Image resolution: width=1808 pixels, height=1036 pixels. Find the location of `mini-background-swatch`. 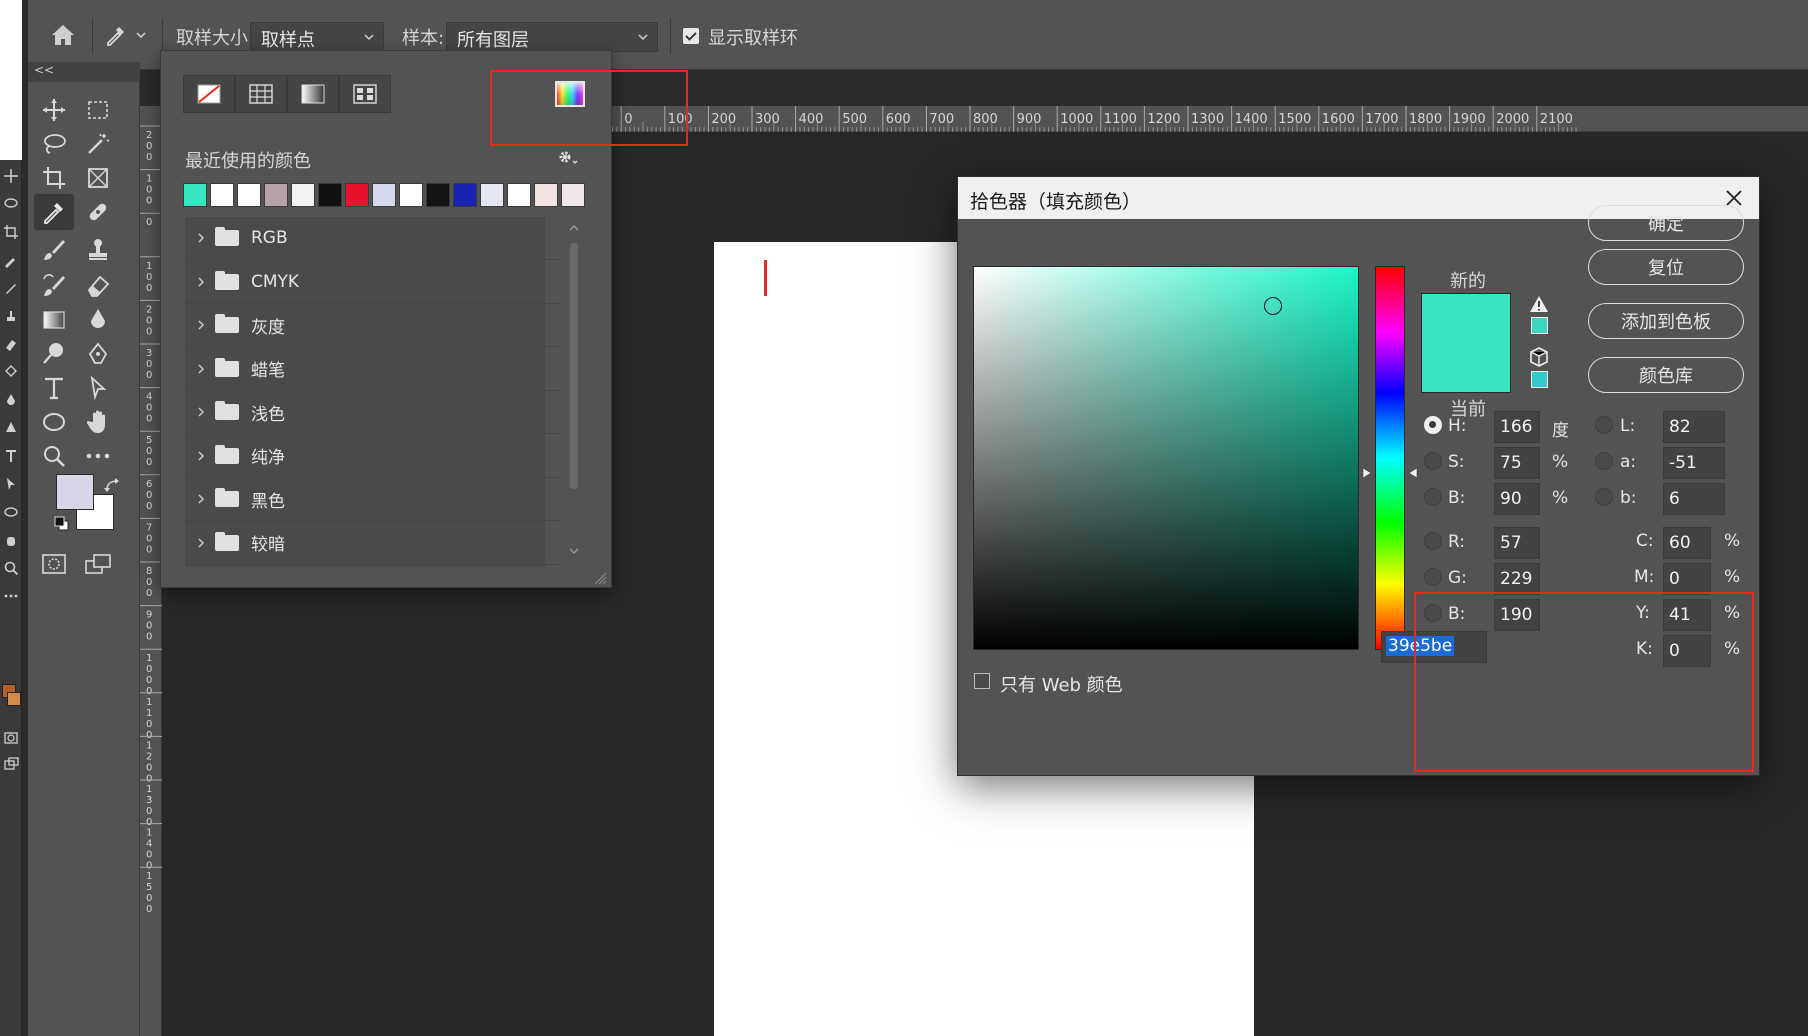

mini-background-swatch is located at coordinates (14, 699).